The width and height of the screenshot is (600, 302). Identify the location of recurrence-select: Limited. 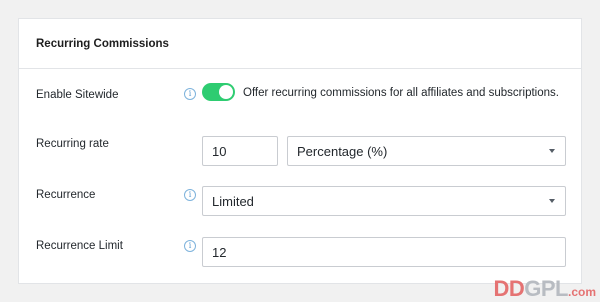
(384, 201).